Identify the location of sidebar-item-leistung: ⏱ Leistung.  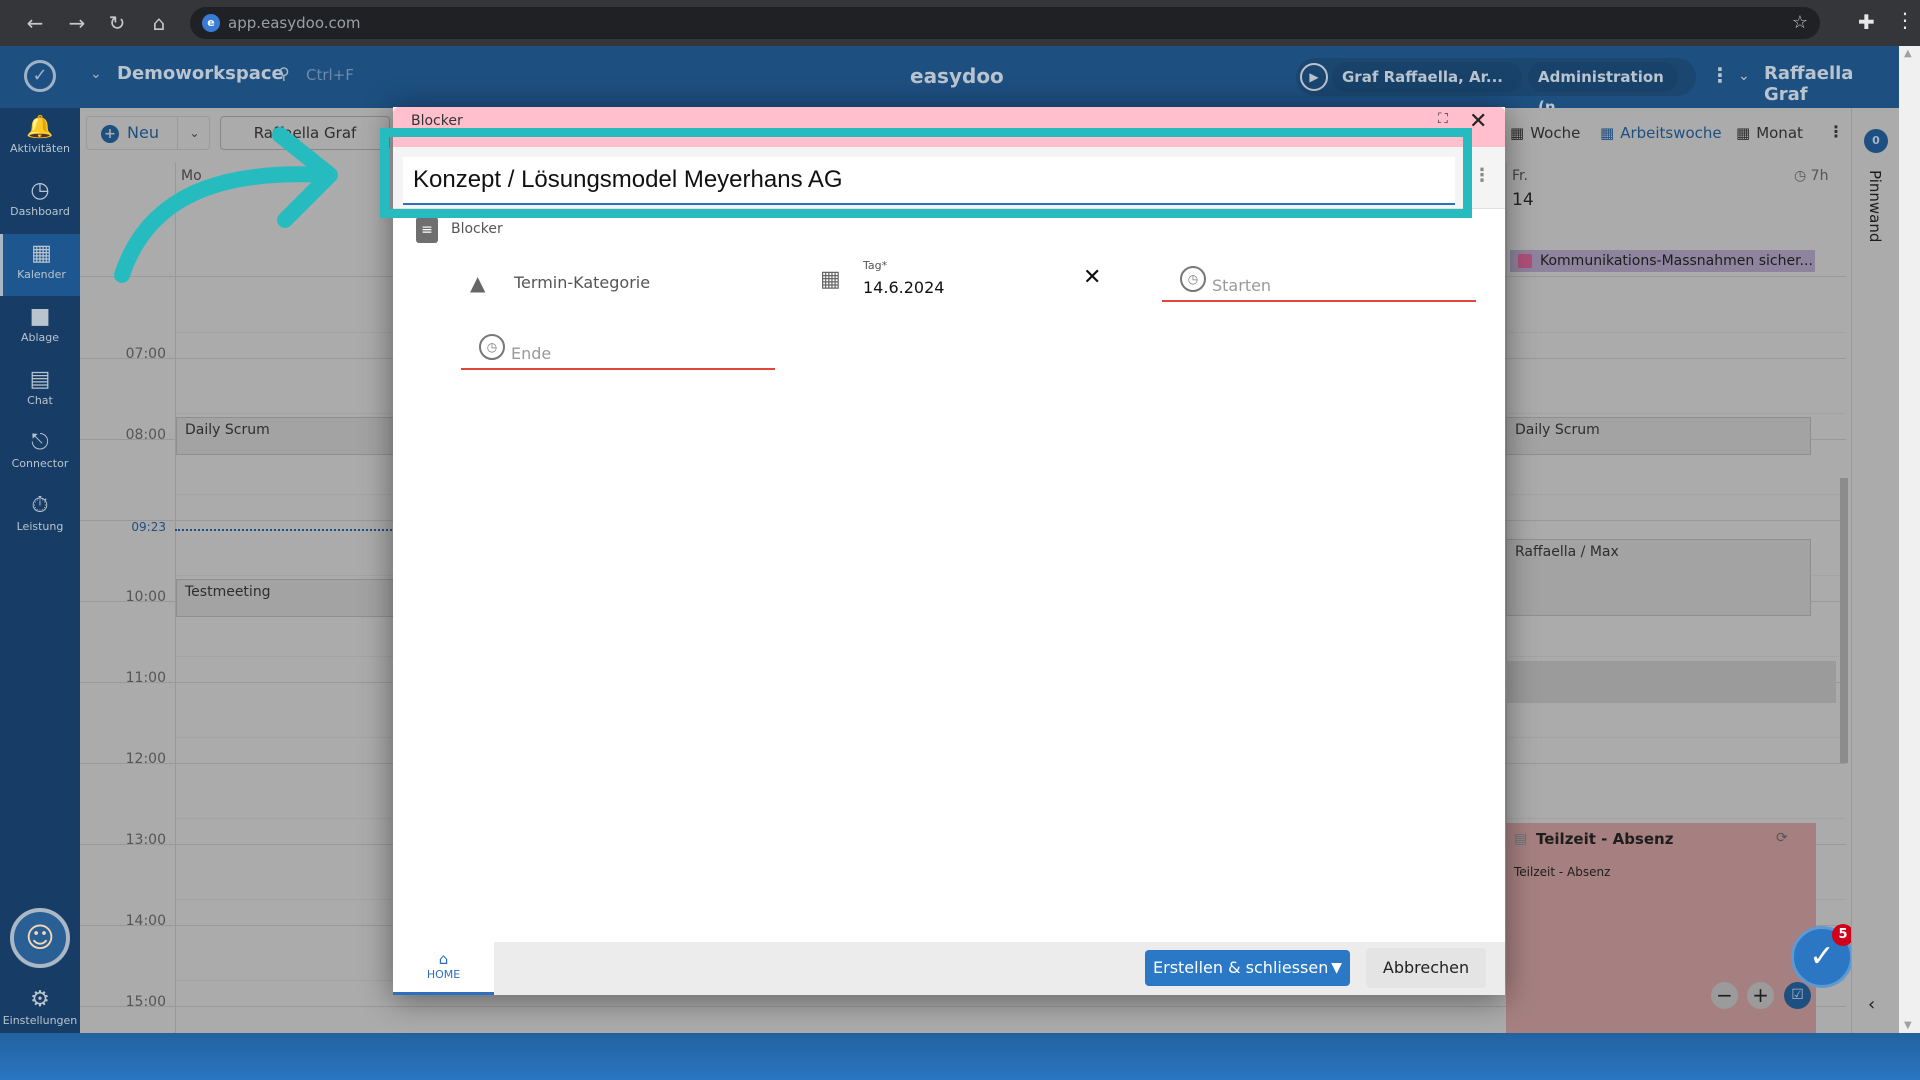
(40, 517).